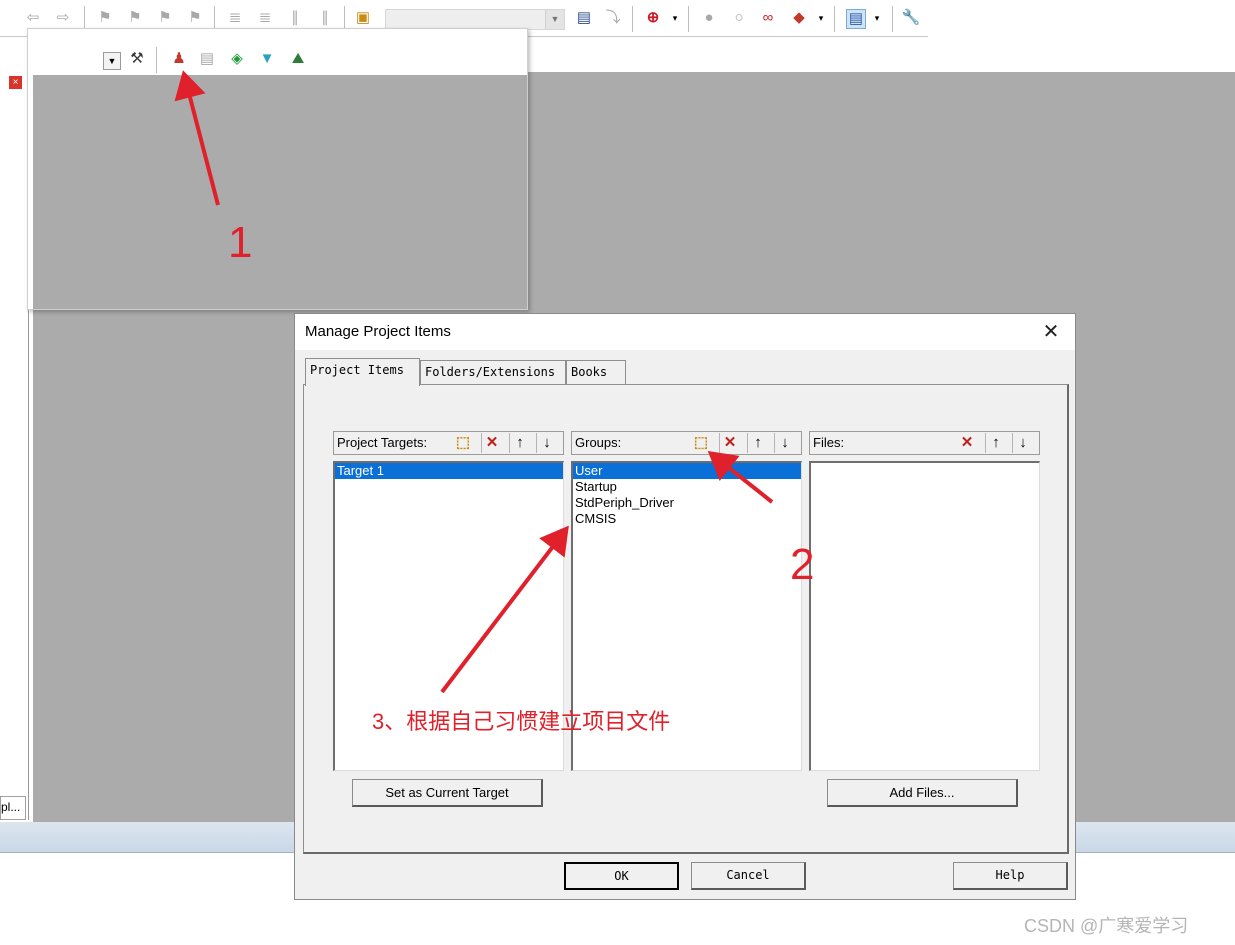  I want to click on annotation-label-1: 1, so click(240, 242).